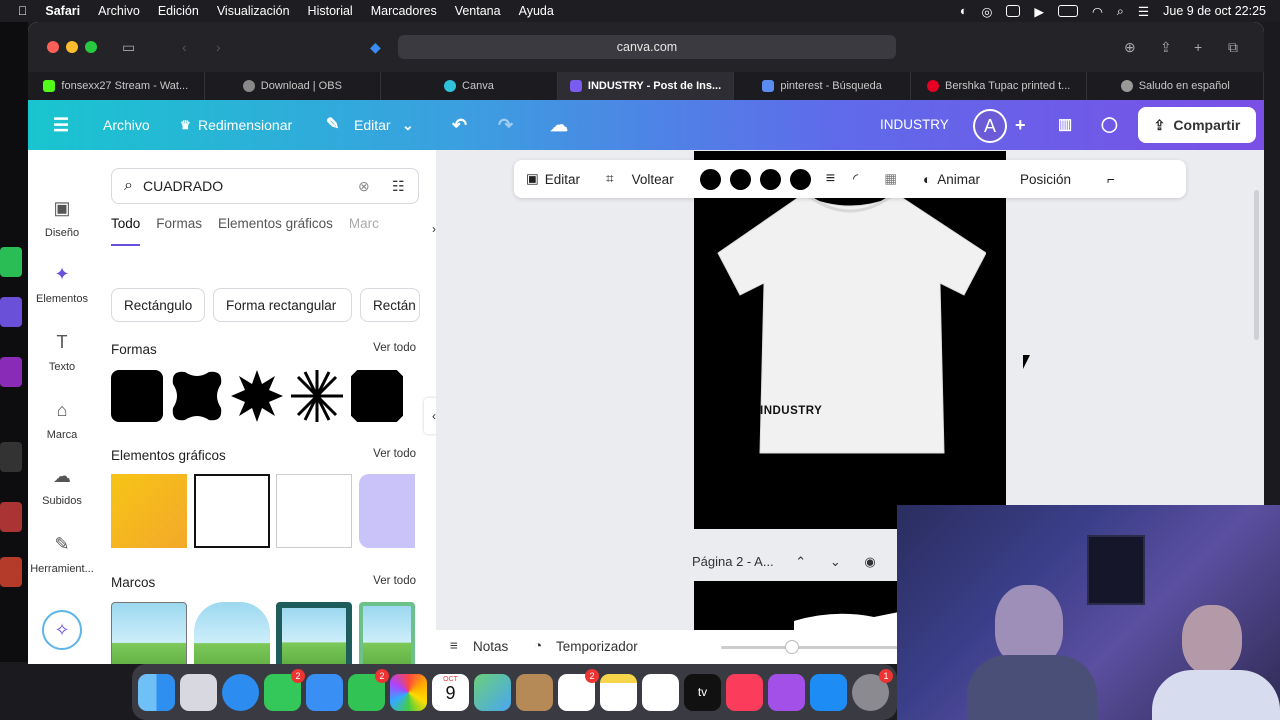  Describe the element at coordinates (53, 47) in the screenshot. I see `close-window-button` at that location.